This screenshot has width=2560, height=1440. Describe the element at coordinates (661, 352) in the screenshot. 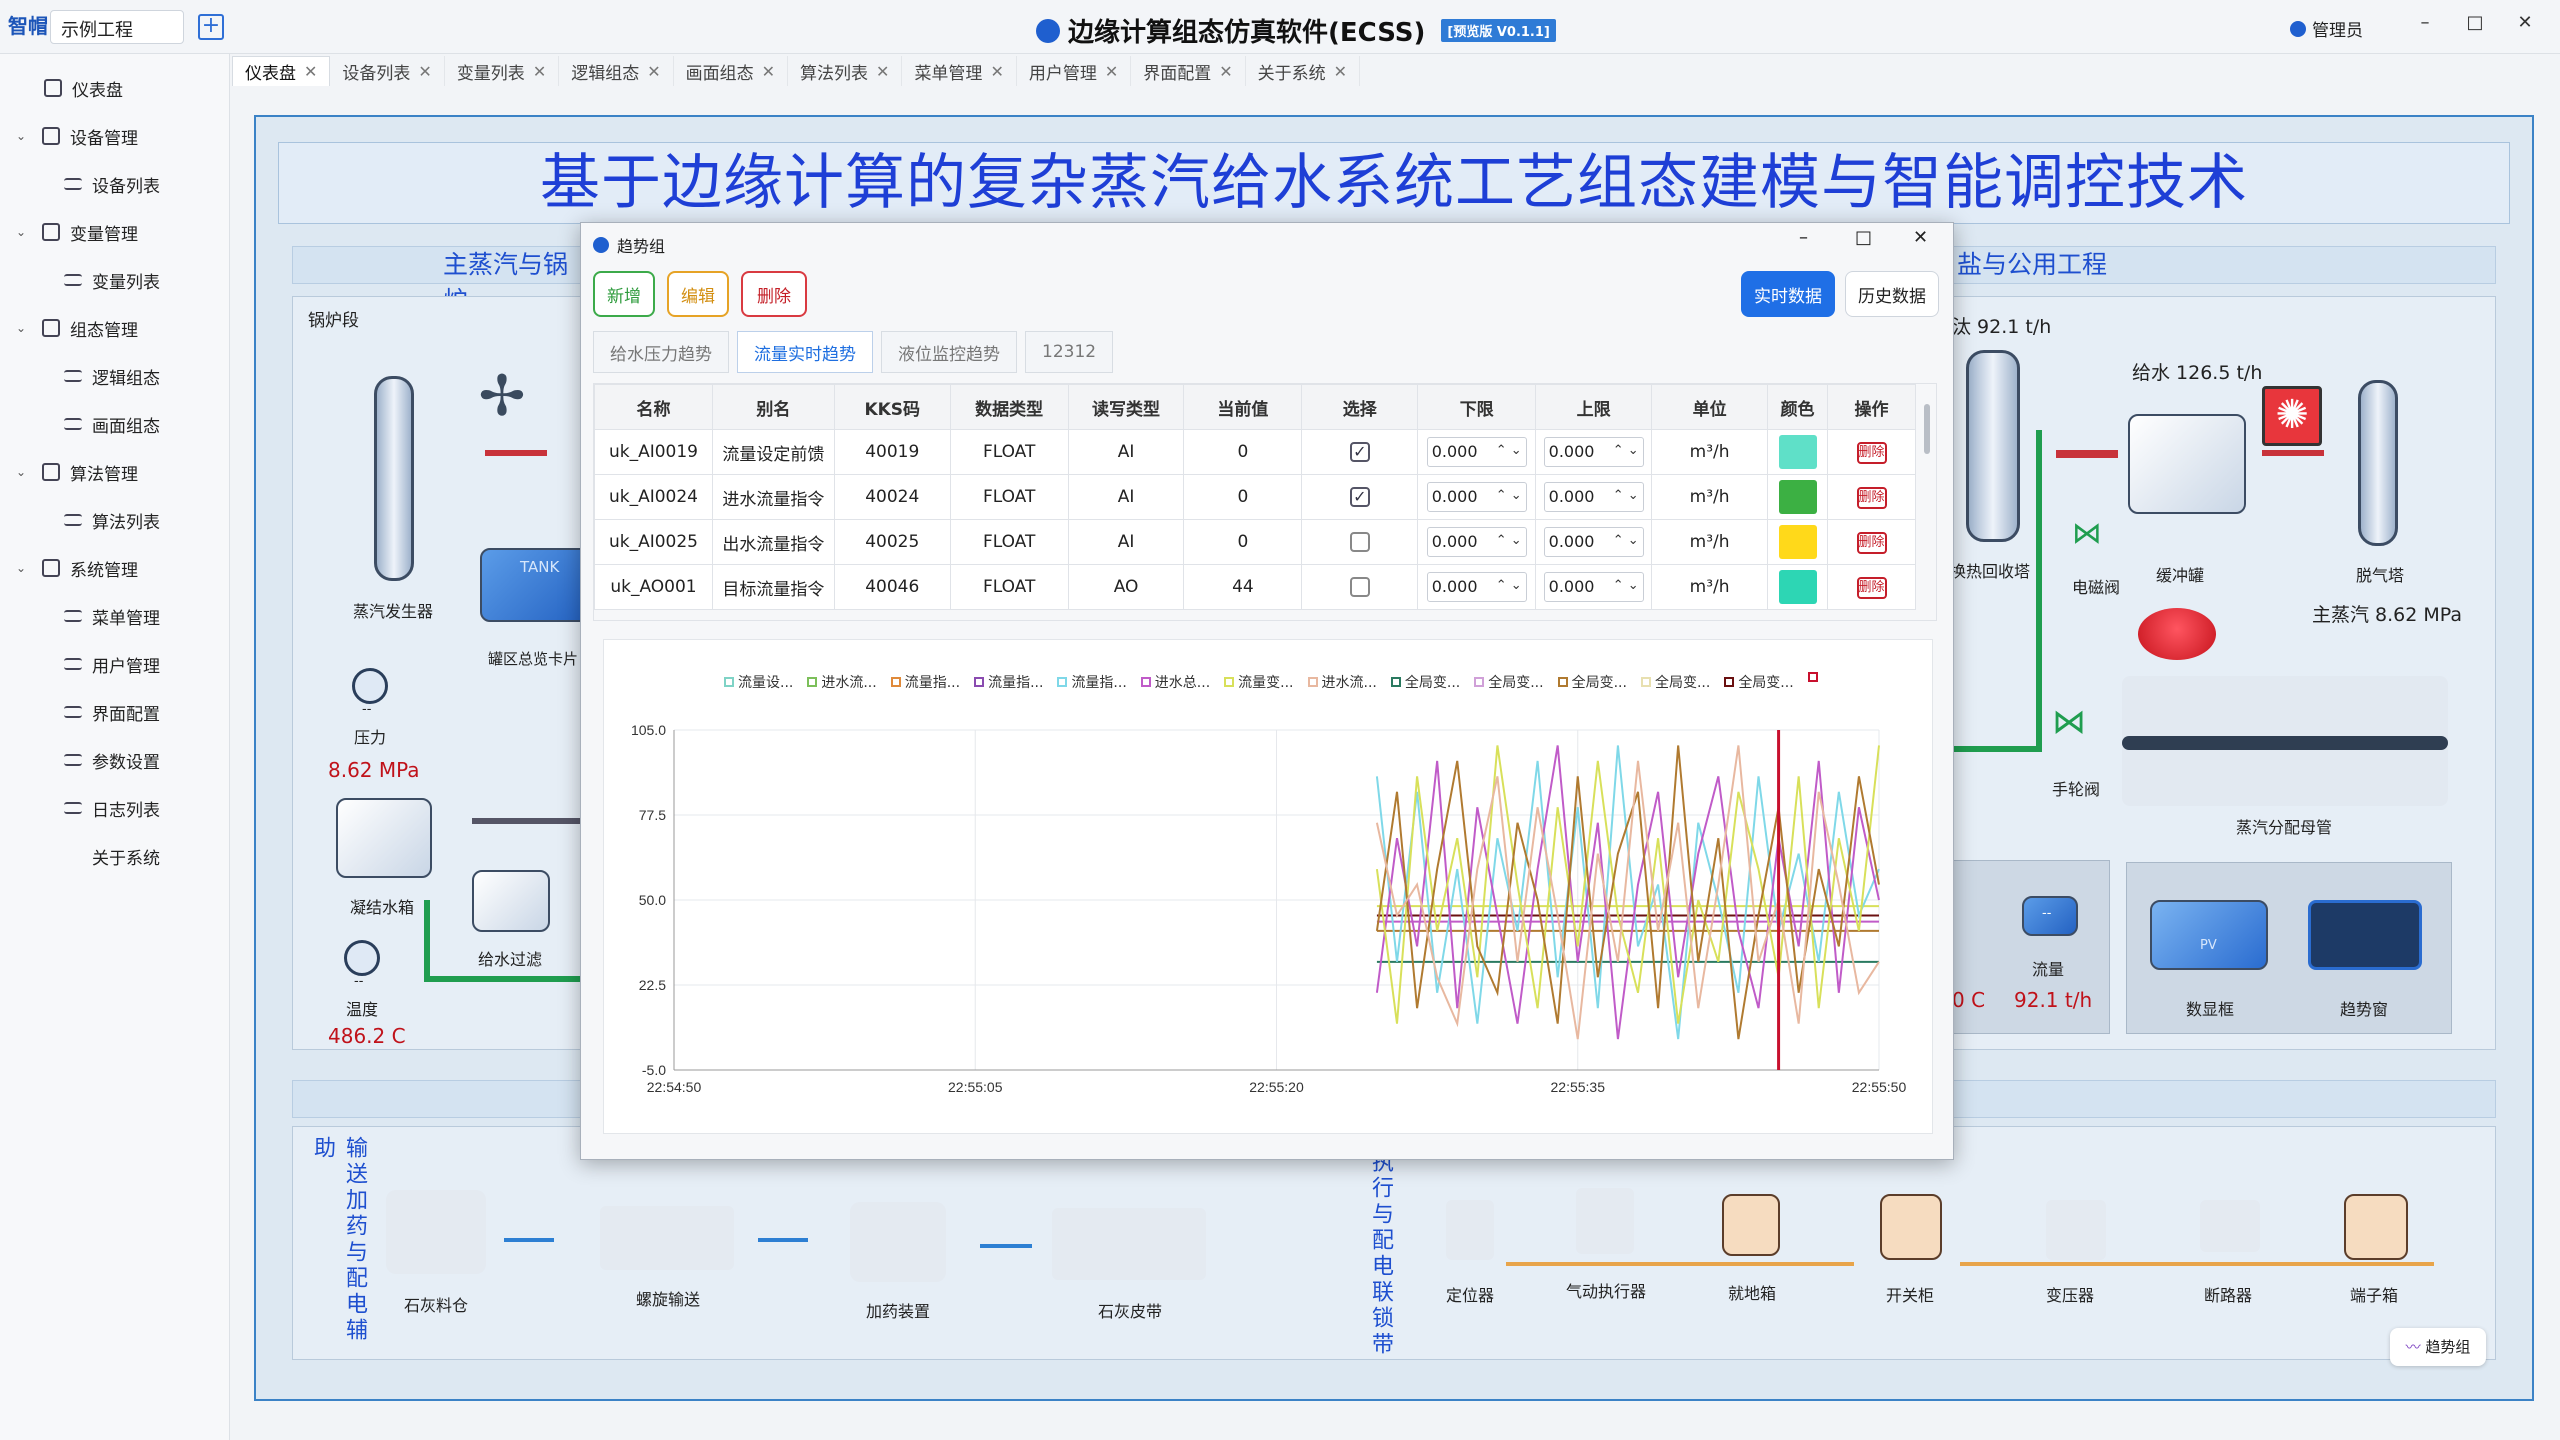

I see `tab-feed-pressure-trend: 给水压力趋势` at that location.